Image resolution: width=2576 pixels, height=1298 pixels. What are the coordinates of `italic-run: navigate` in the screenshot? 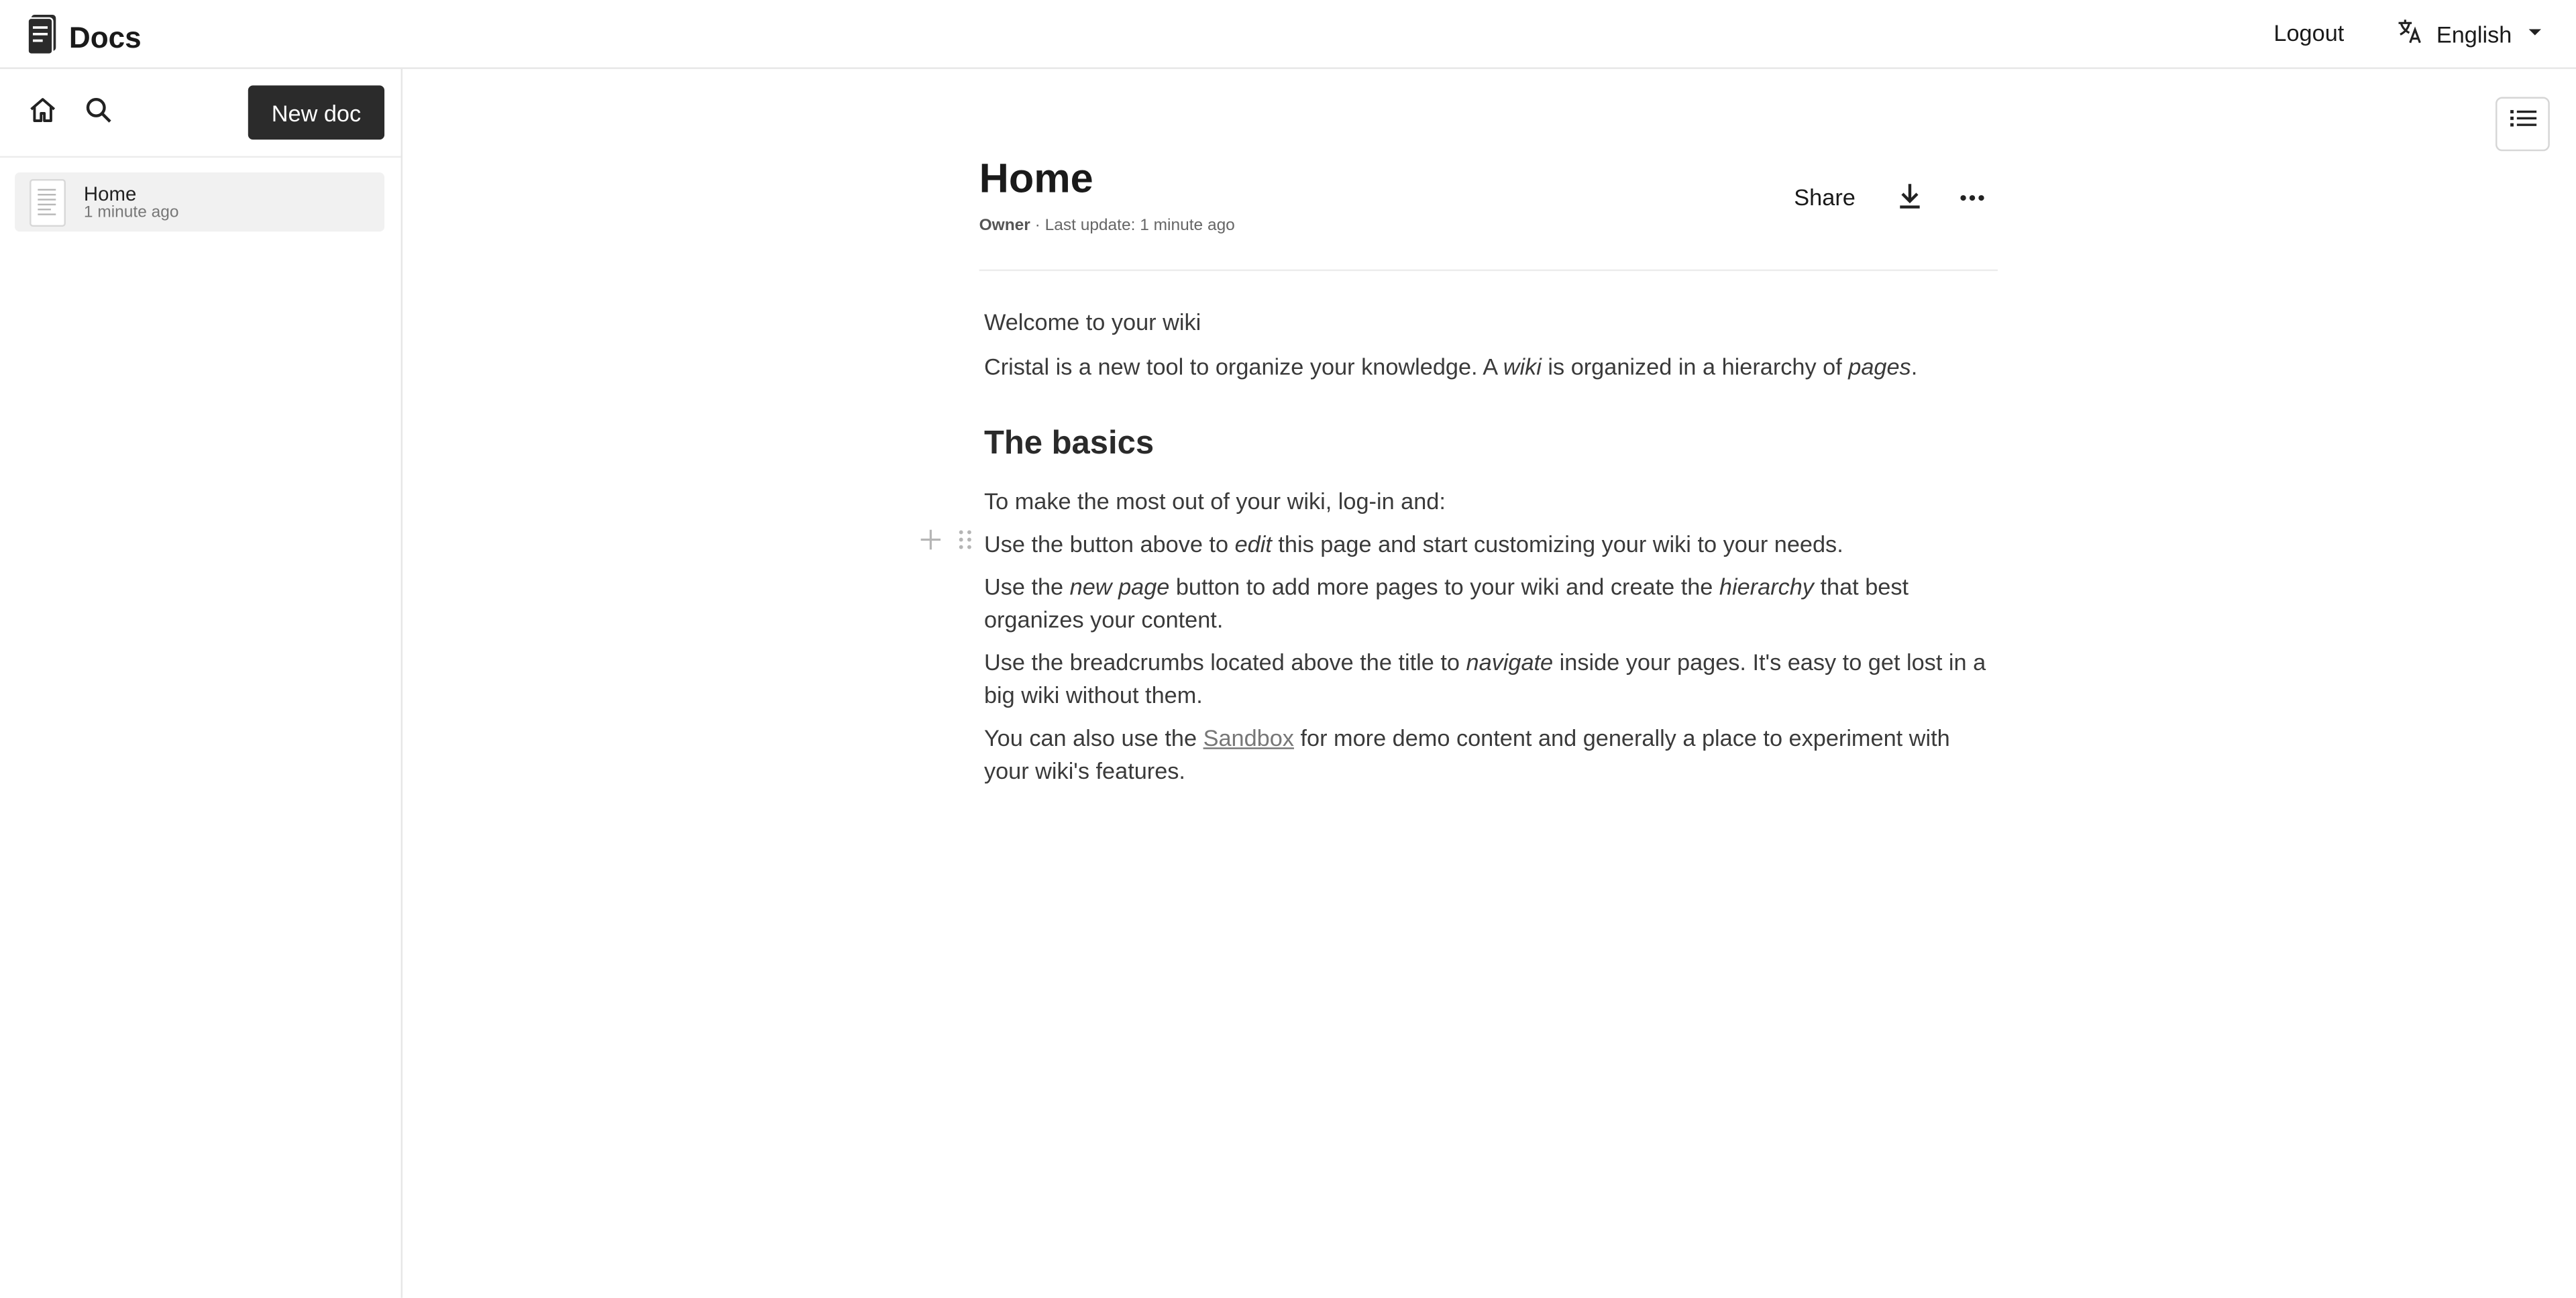 It's located at (1510, 662).